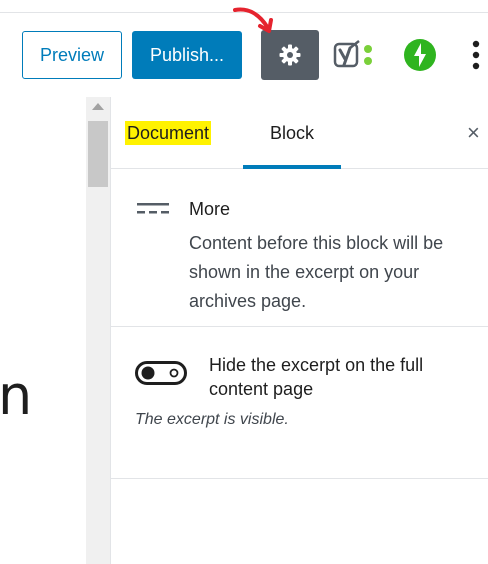  I want to click on tab-block: Block, so click(292, 143).